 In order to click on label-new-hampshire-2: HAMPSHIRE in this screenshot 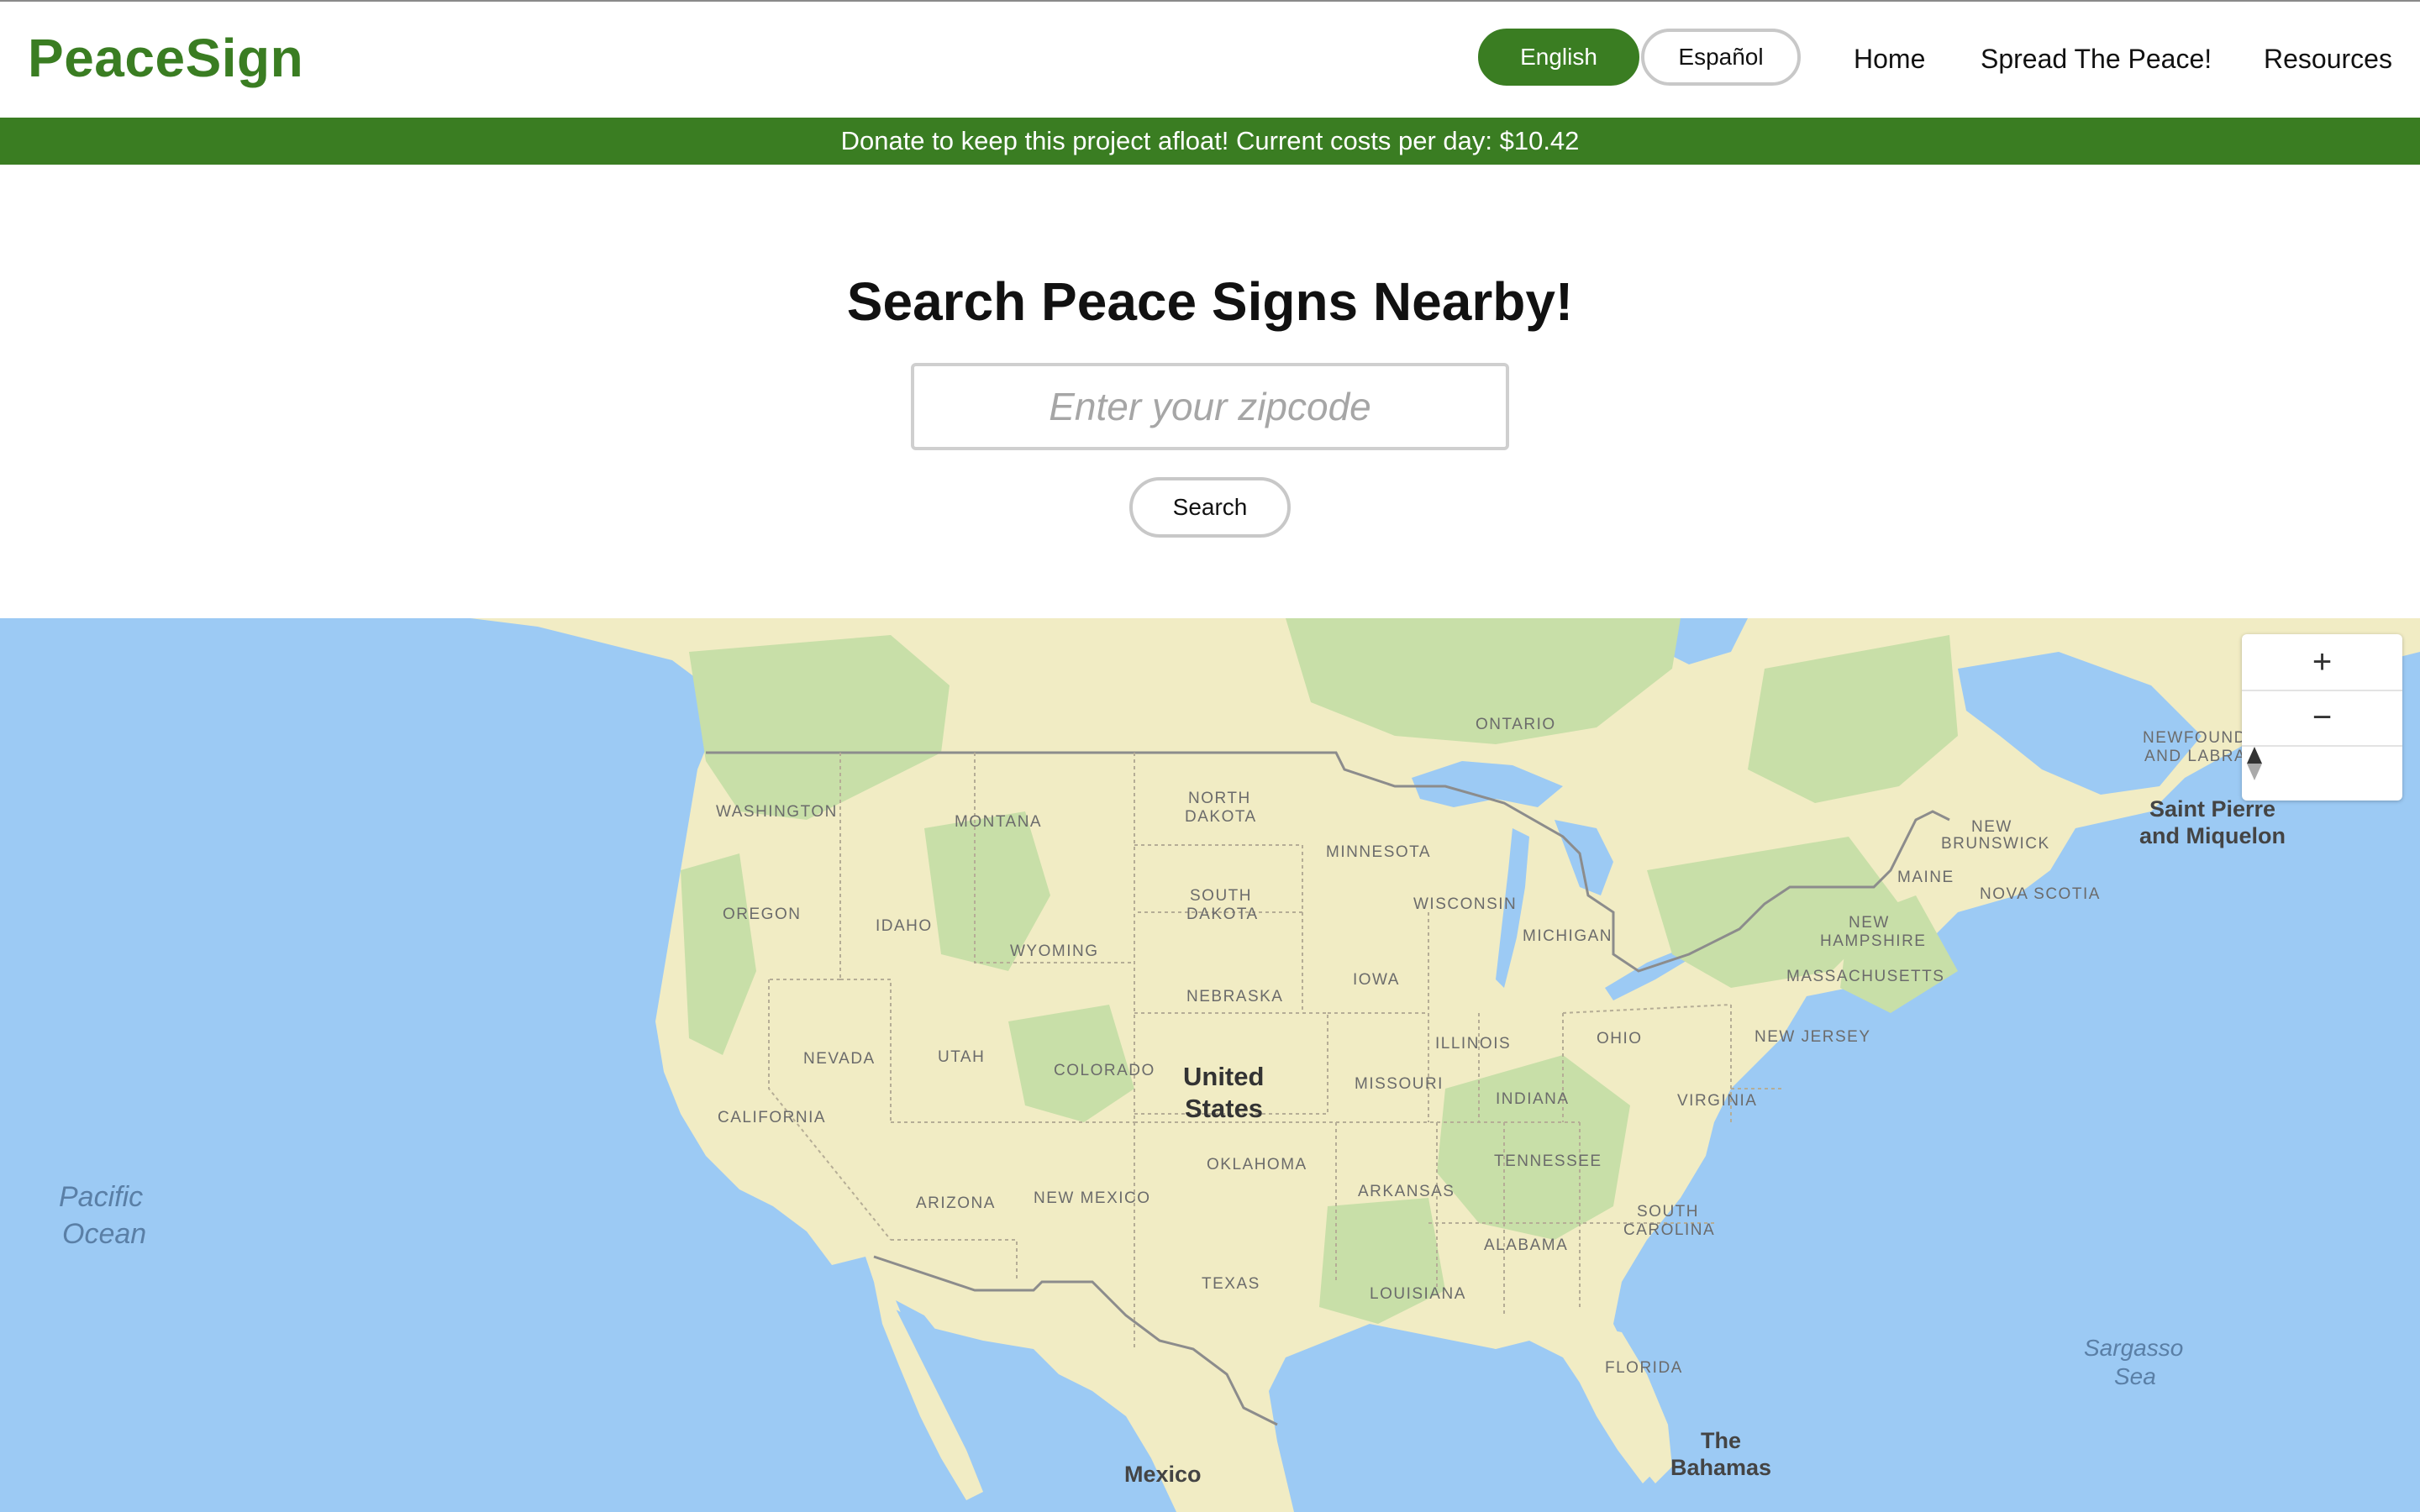, I will do `click(1873, 941)`.